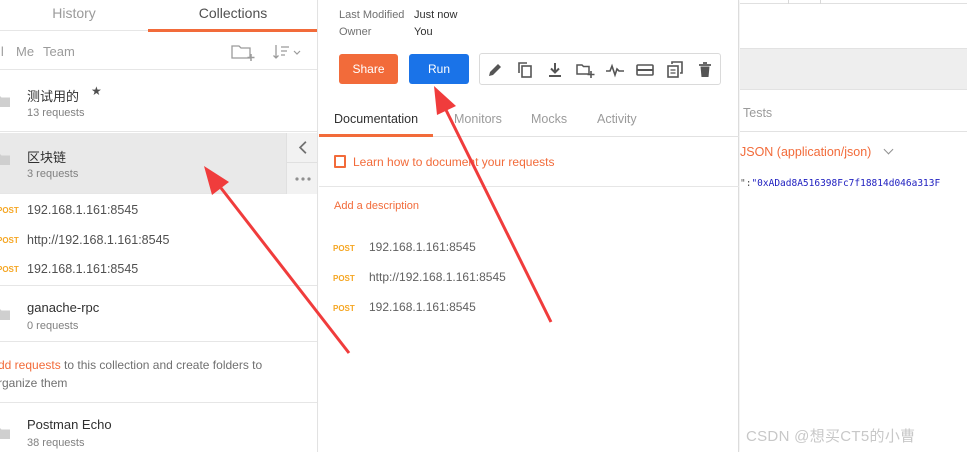  Describe the element at coordinates (56, 113) in the screenshot. I see `collection-count: 13 requests` at that location.